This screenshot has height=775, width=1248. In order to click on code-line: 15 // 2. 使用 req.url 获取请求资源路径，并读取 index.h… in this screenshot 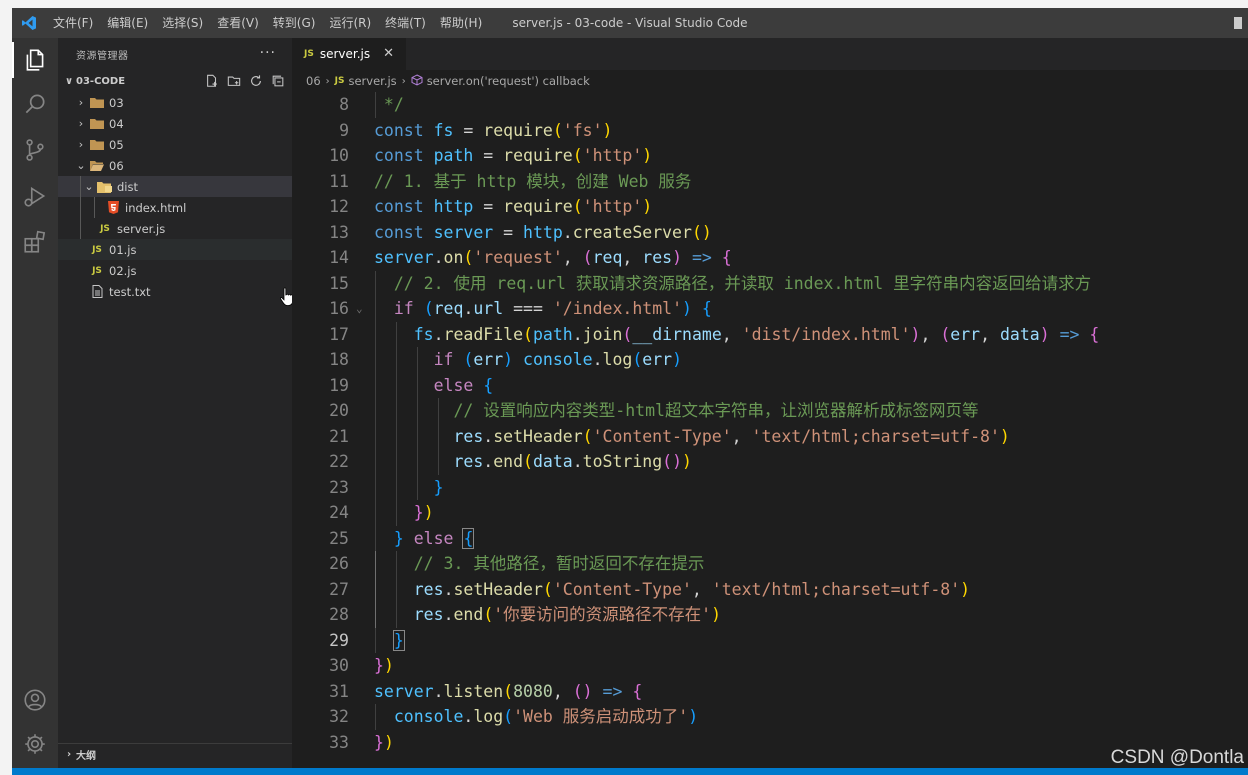, I will do `click(770, 283)`.